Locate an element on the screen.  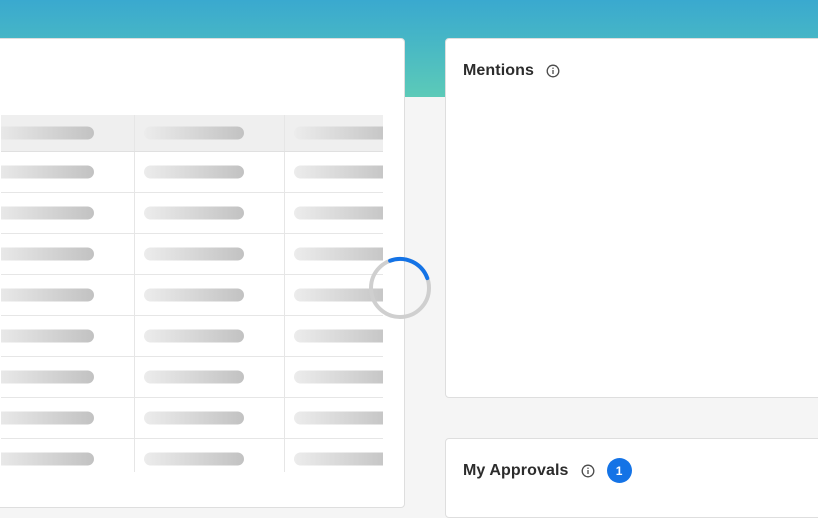
approvals-count-badge: 1 is located at coordinates (619, 470).